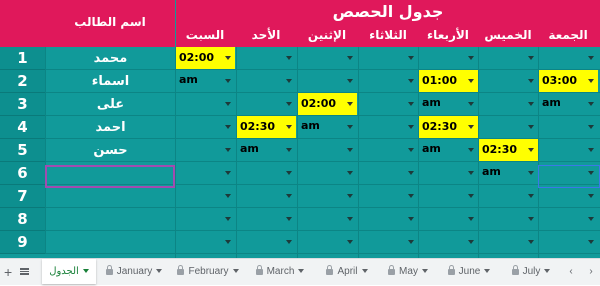 The height and width of the screenshot is (286, 600). What do you see at coordinates (110, 104) in the screenshot?
I see `student-name-cell: على` at bounding box center [110, 104].